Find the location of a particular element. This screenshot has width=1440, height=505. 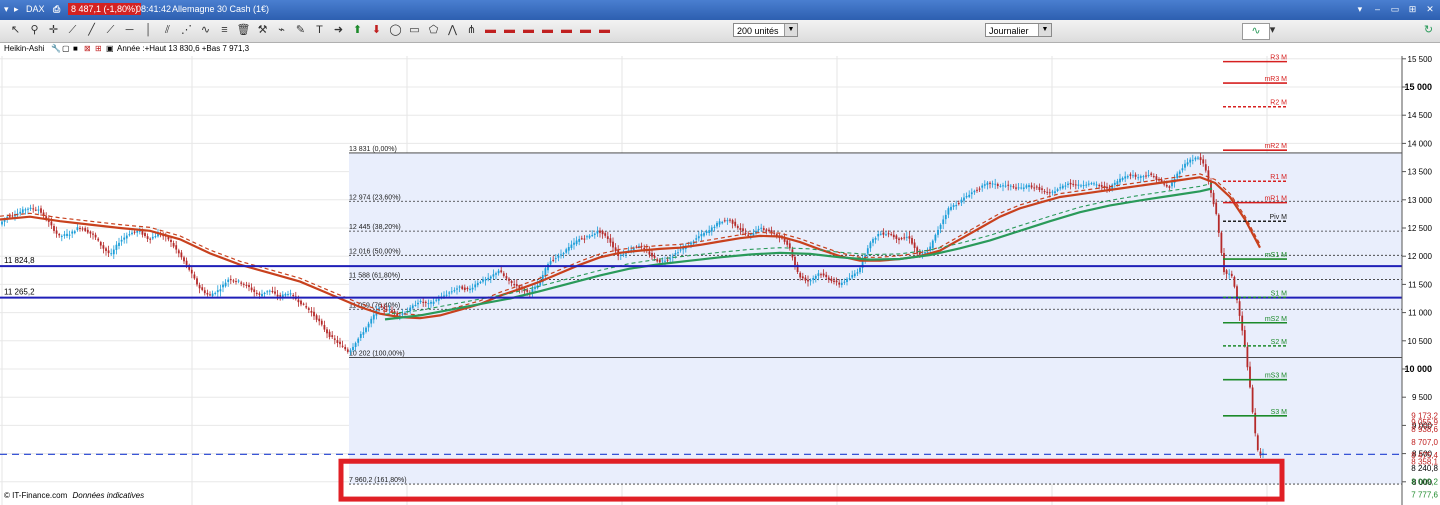

vertical-line-tool-icon: │ is located at coordinates (148, 30).